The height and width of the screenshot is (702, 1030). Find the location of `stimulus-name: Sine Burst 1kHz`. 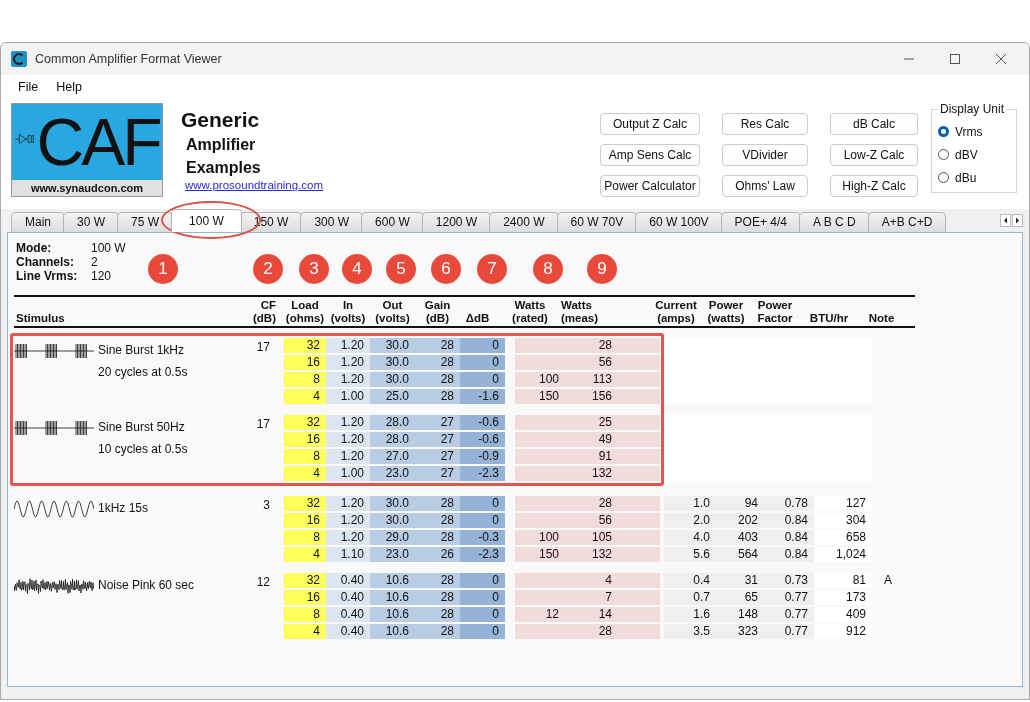

stimulus-name: Sine Burst 1kHz is located at coordinates (142, 350).